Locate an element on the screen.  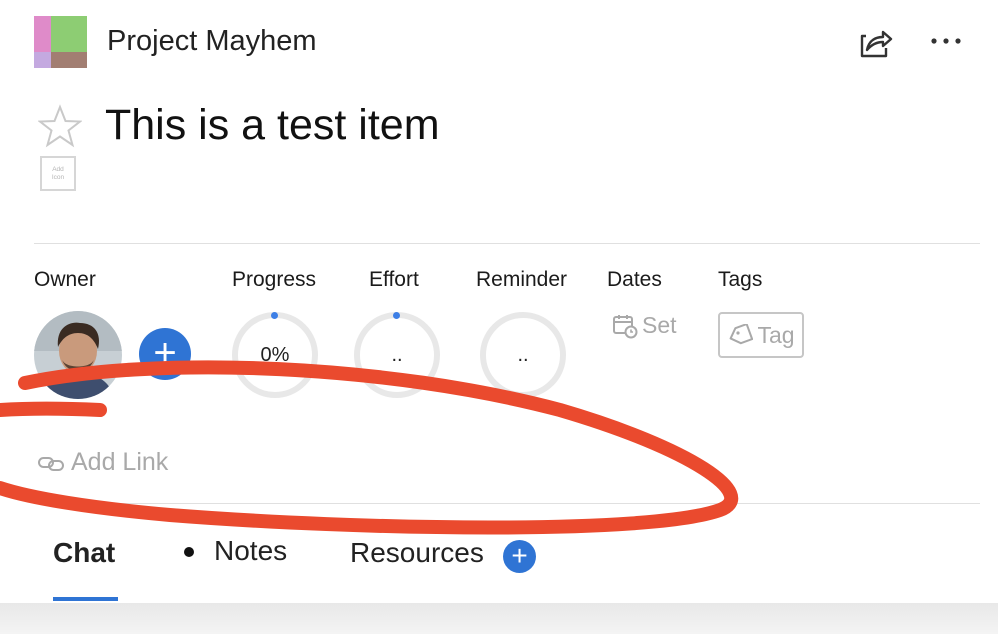
owner-label: Owner is located at coordinates (65, 279).